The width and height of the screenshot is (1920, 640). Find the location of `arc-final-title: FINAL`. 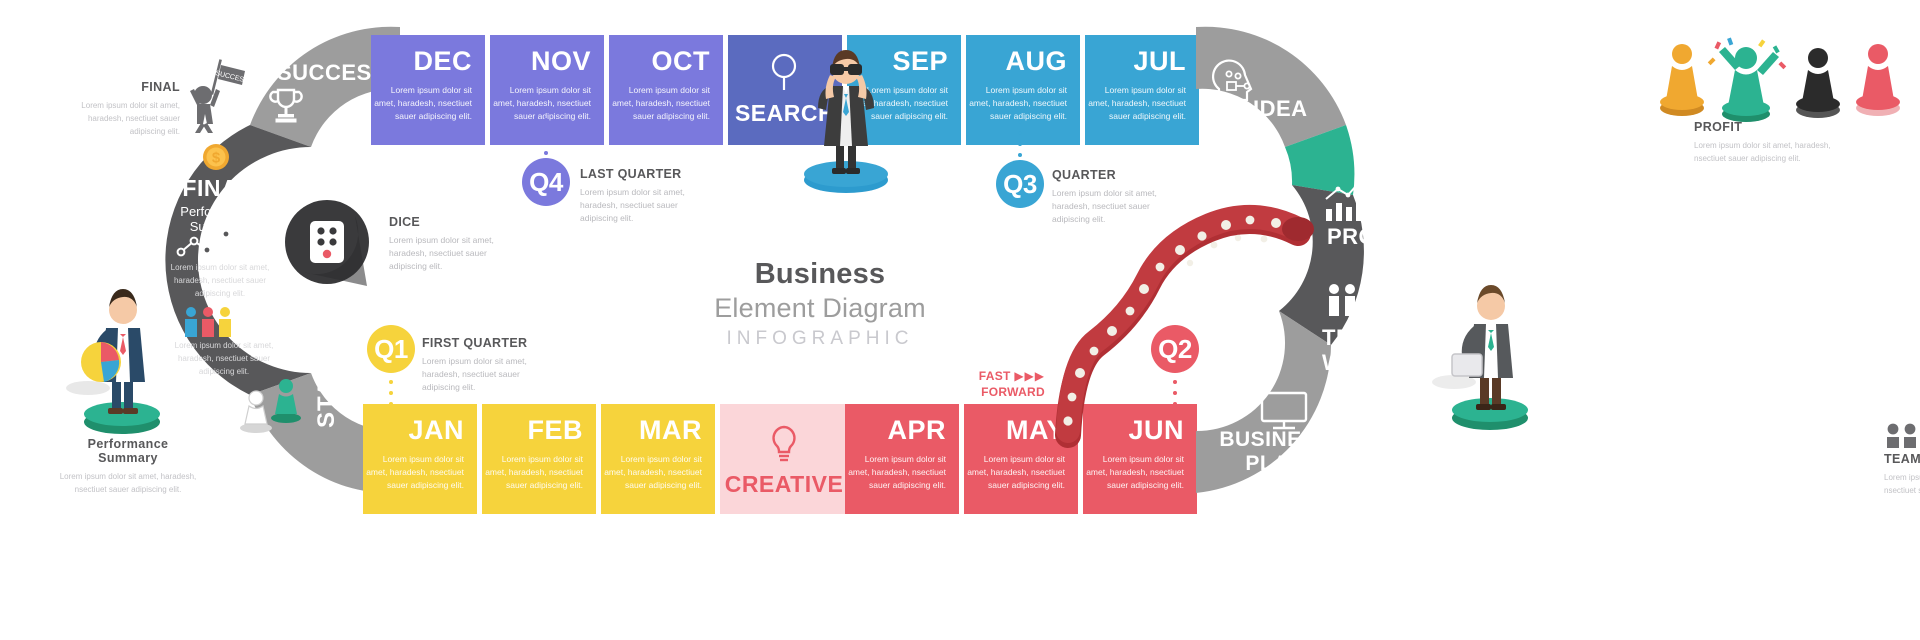

arc-final-title: FINAL is located at coordinates (217, 188).